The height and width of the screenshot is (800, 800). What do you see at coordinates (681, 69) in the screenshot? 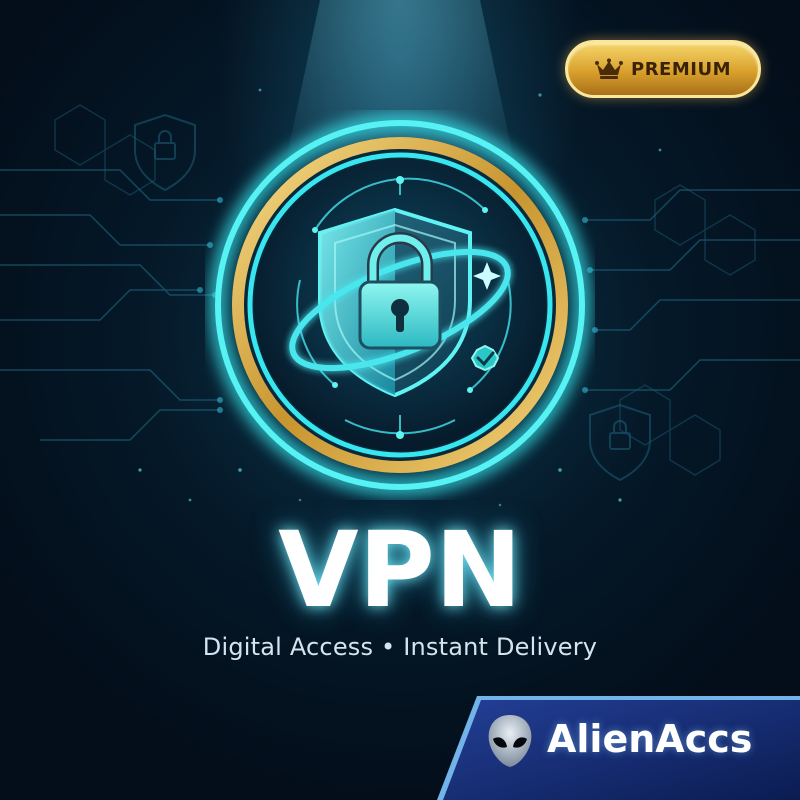
I see `premium-badge-label: PREMIUM` at bounding box center [681, 69].